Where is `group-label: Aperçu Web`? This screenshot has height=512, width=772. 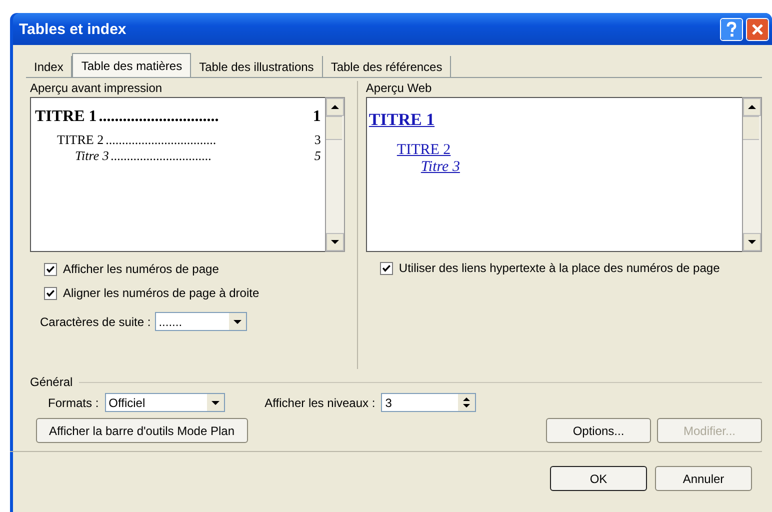
group-label: Aperçu Web is located at coordinates (399, 88).